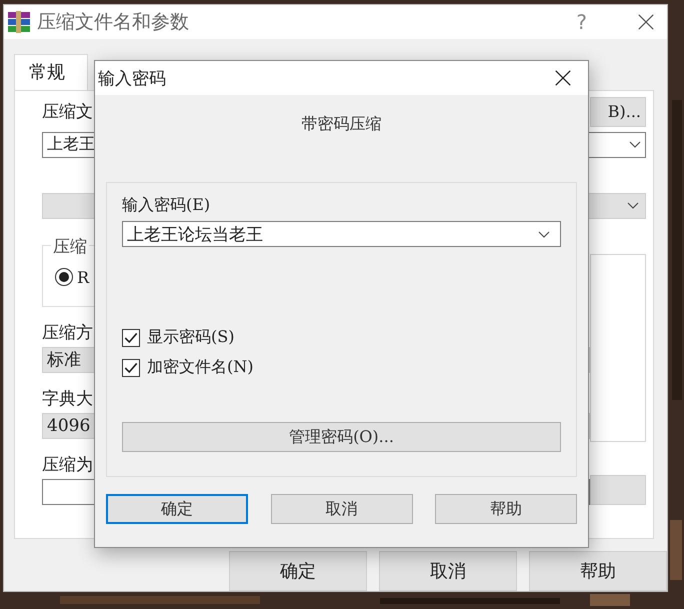 This screenshot has height=609, width=684. Describe the element at coordinates (581, 22) in the screenshot. I see `help-button: ?` at that location.